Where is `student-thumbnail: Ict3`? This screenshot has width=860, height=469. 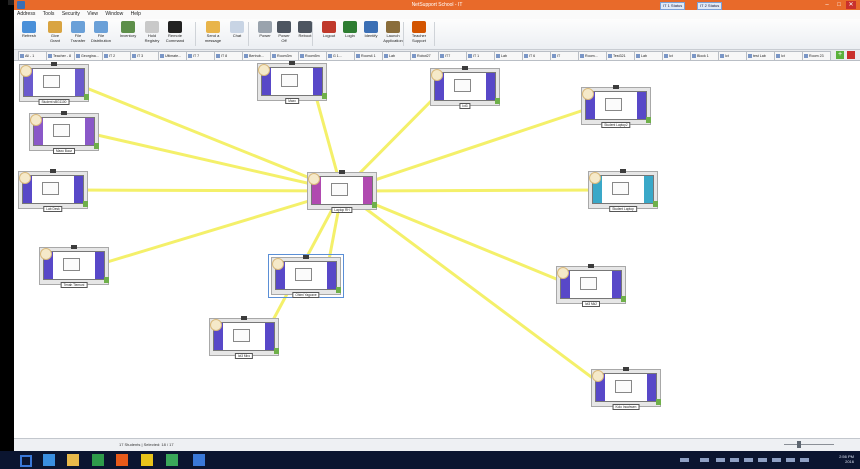
student-thumbnail: Ict3 is located at coordinates (465, 87).